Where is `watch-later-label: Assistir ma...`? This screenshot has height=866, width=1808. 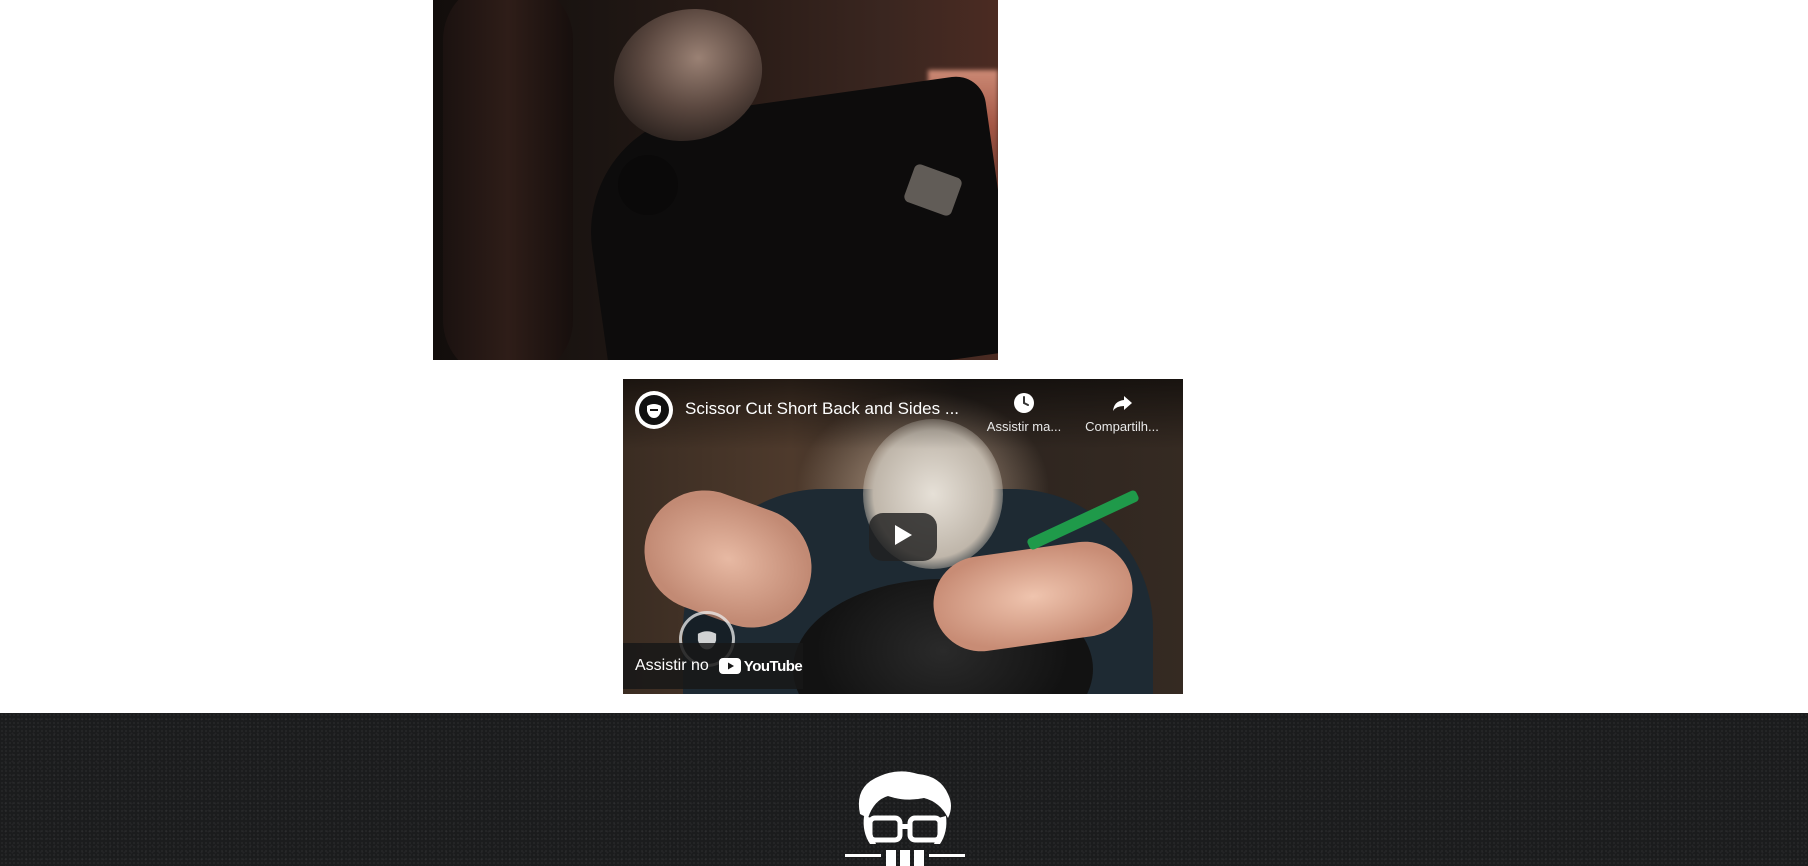
watch-later-label: Assistir ma... is located at coordinates (1024, 426).